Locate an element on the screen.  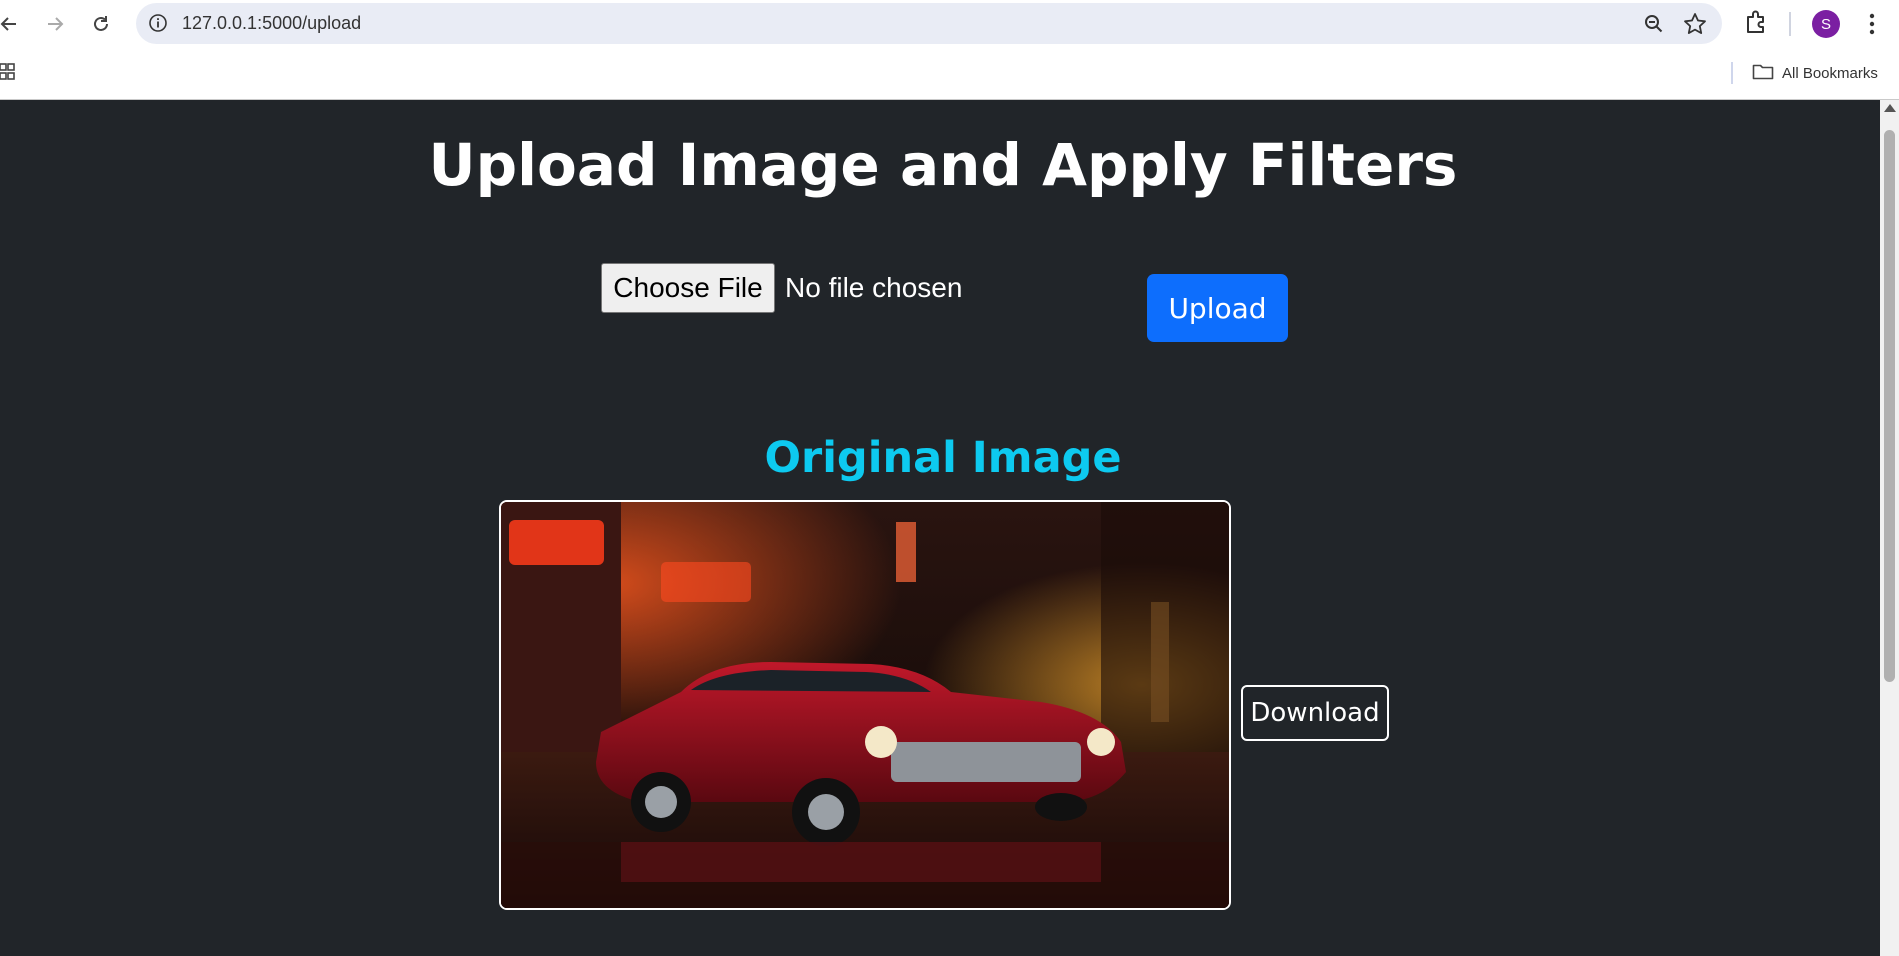
bookmark-star-icon is located at coordinates (1695, 24).